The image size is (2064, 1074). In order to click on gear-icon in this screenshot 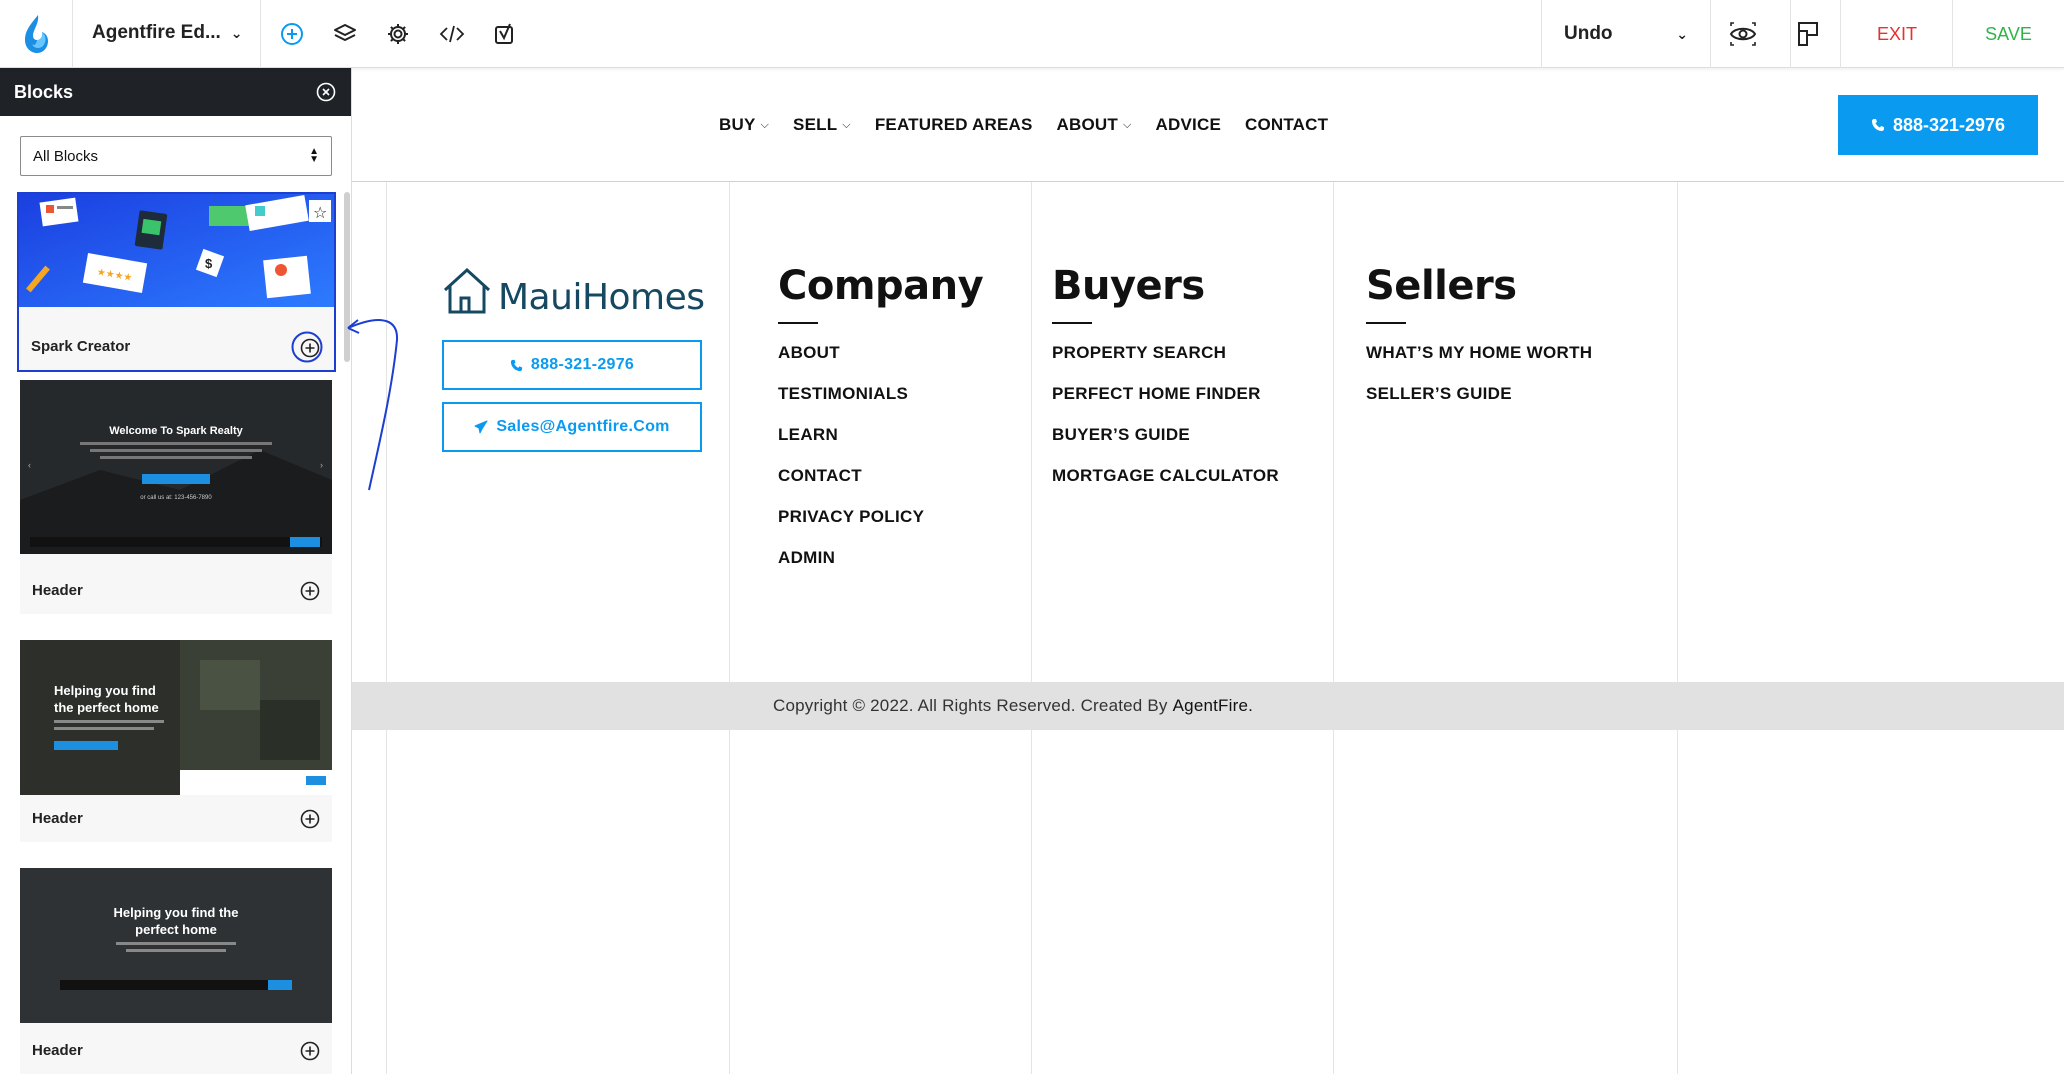, I will do `click(398, 34)`.